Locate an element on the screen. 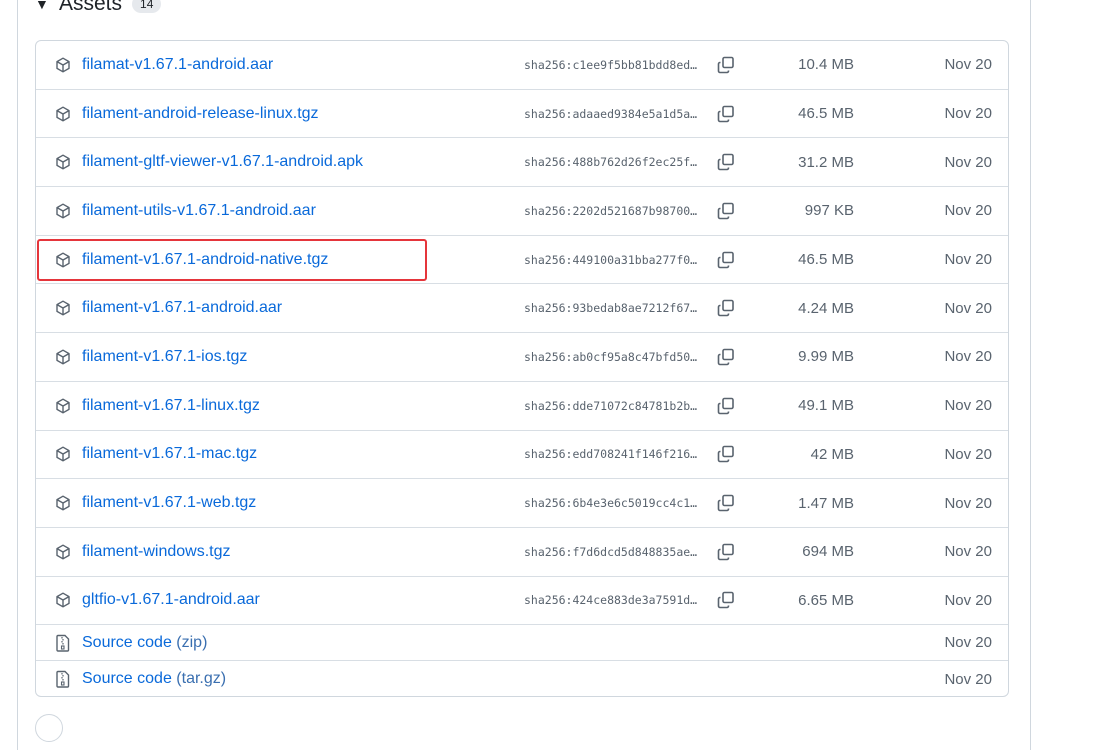 This screenshot has height=750, width=1098. source-link: Source code (tar.gz) is located at coordinates (154, 679).